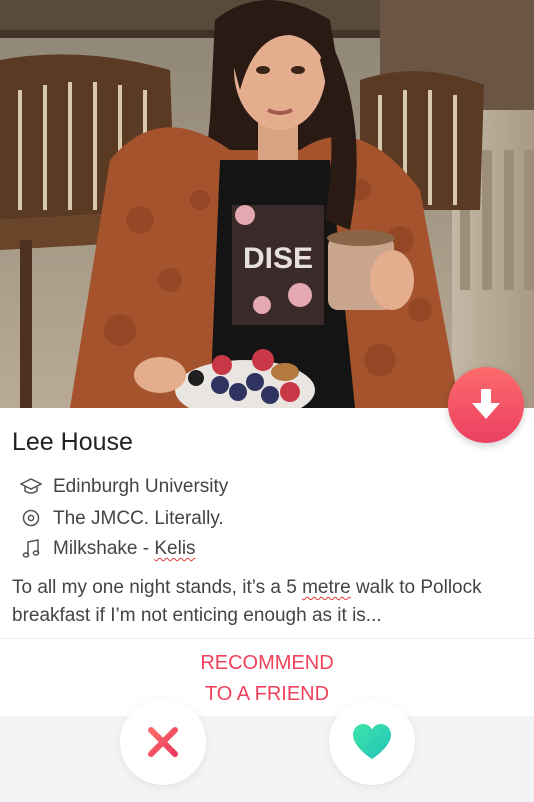 Image resolution: width=534 pixels, height=802 pixels. What do you see at coordinates (31, 549) in the screenshot?
I see `music-note-icon` at bounding box center [31, 549].